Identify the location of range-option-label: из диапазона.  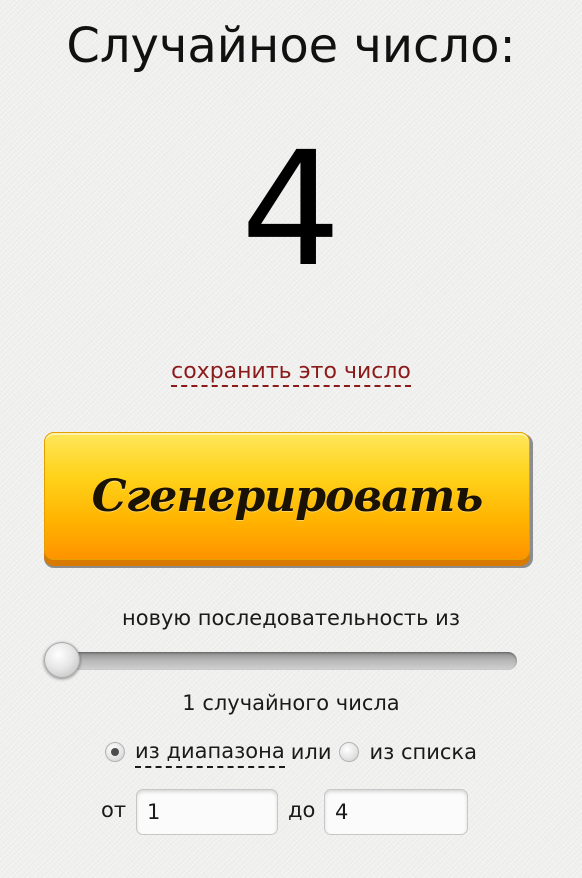
(210, 752).